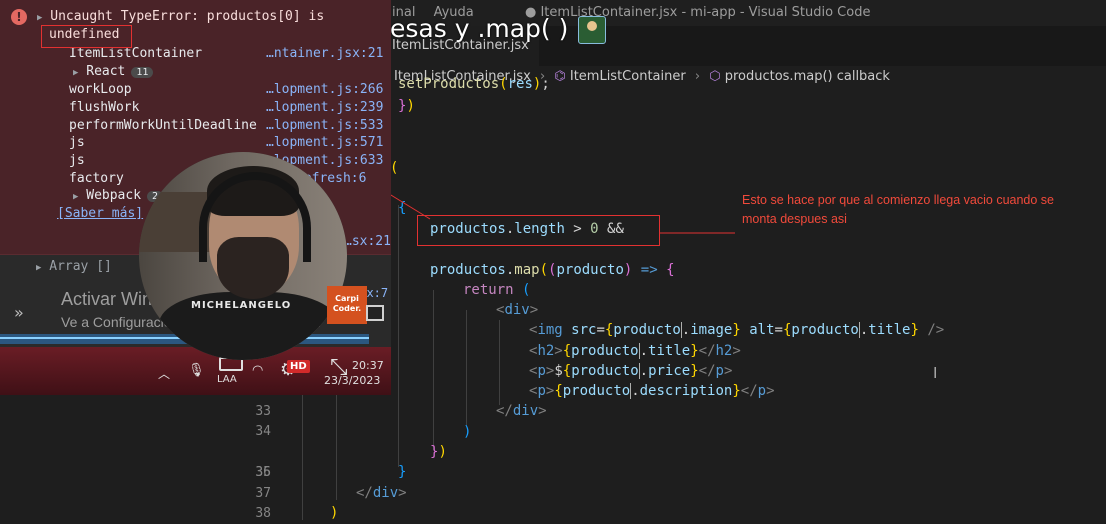 The image size is (1106, 524). Describe the element at coordinates (352, 380) in the screenshot. I see `clock-date: 23/3/2023` at that location.